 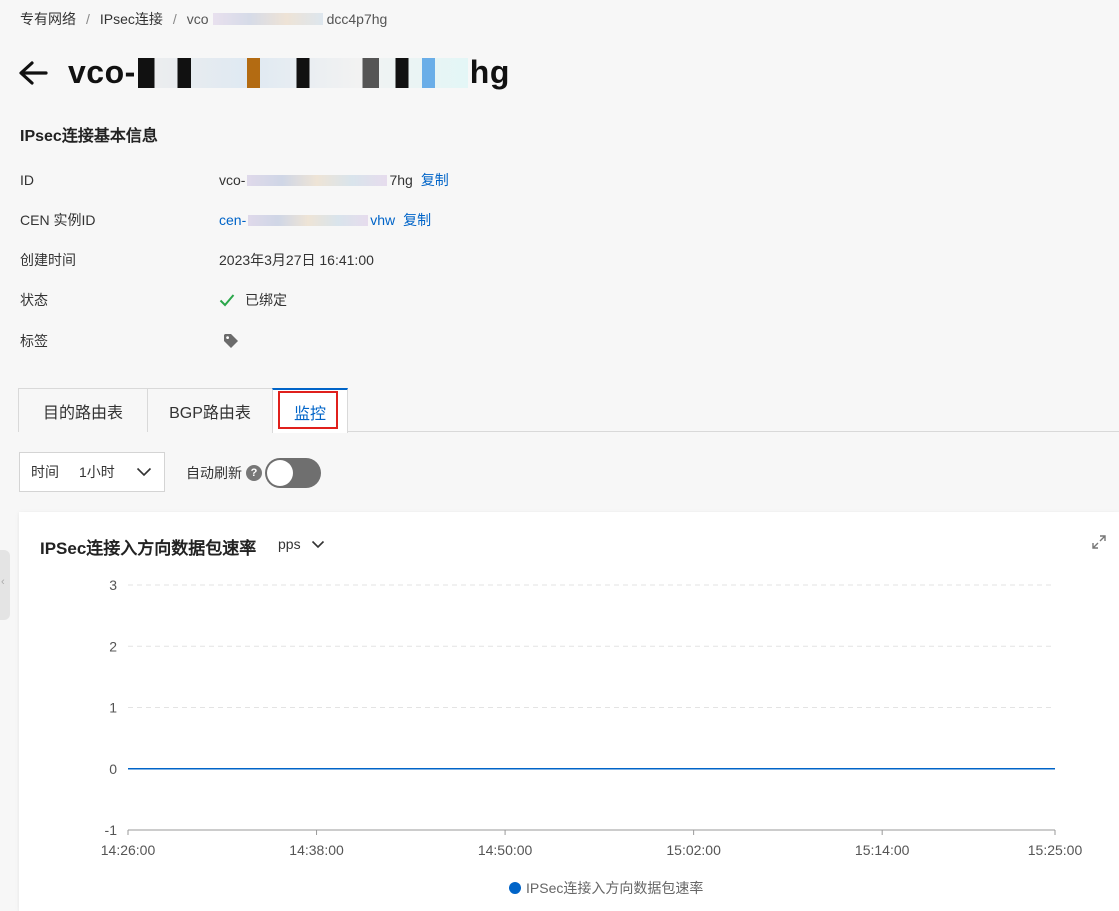 I want to click on legend-dot, so click(x=515, y=888).